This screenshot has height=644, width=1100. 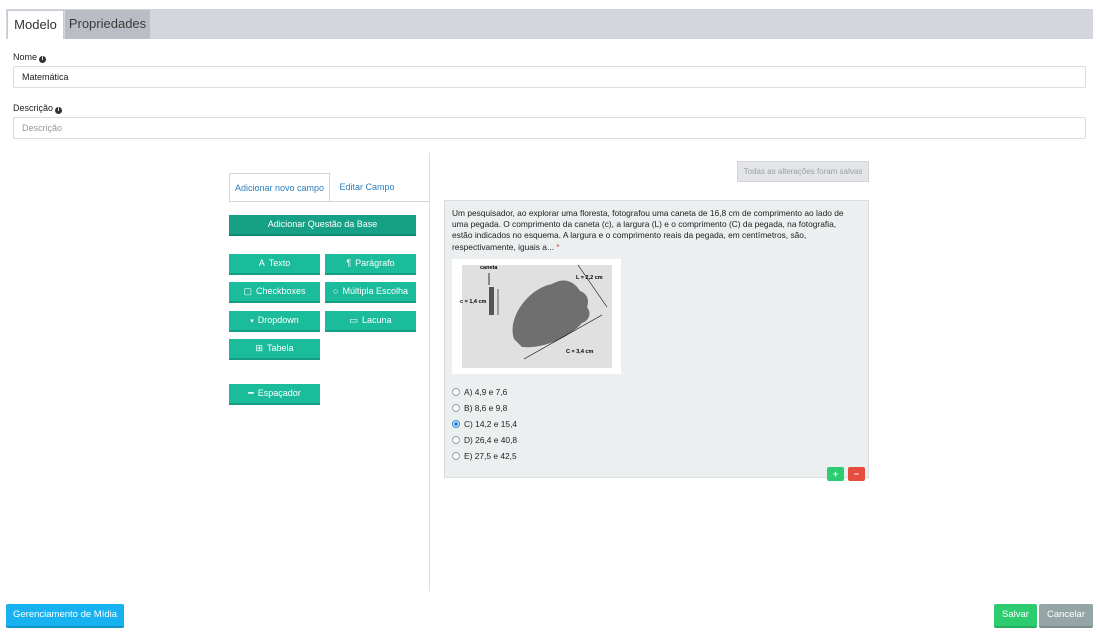 What do you see at coordinates (456, 424) in the screenshot?
I see `radio-c` at bounding box center [456, 424].